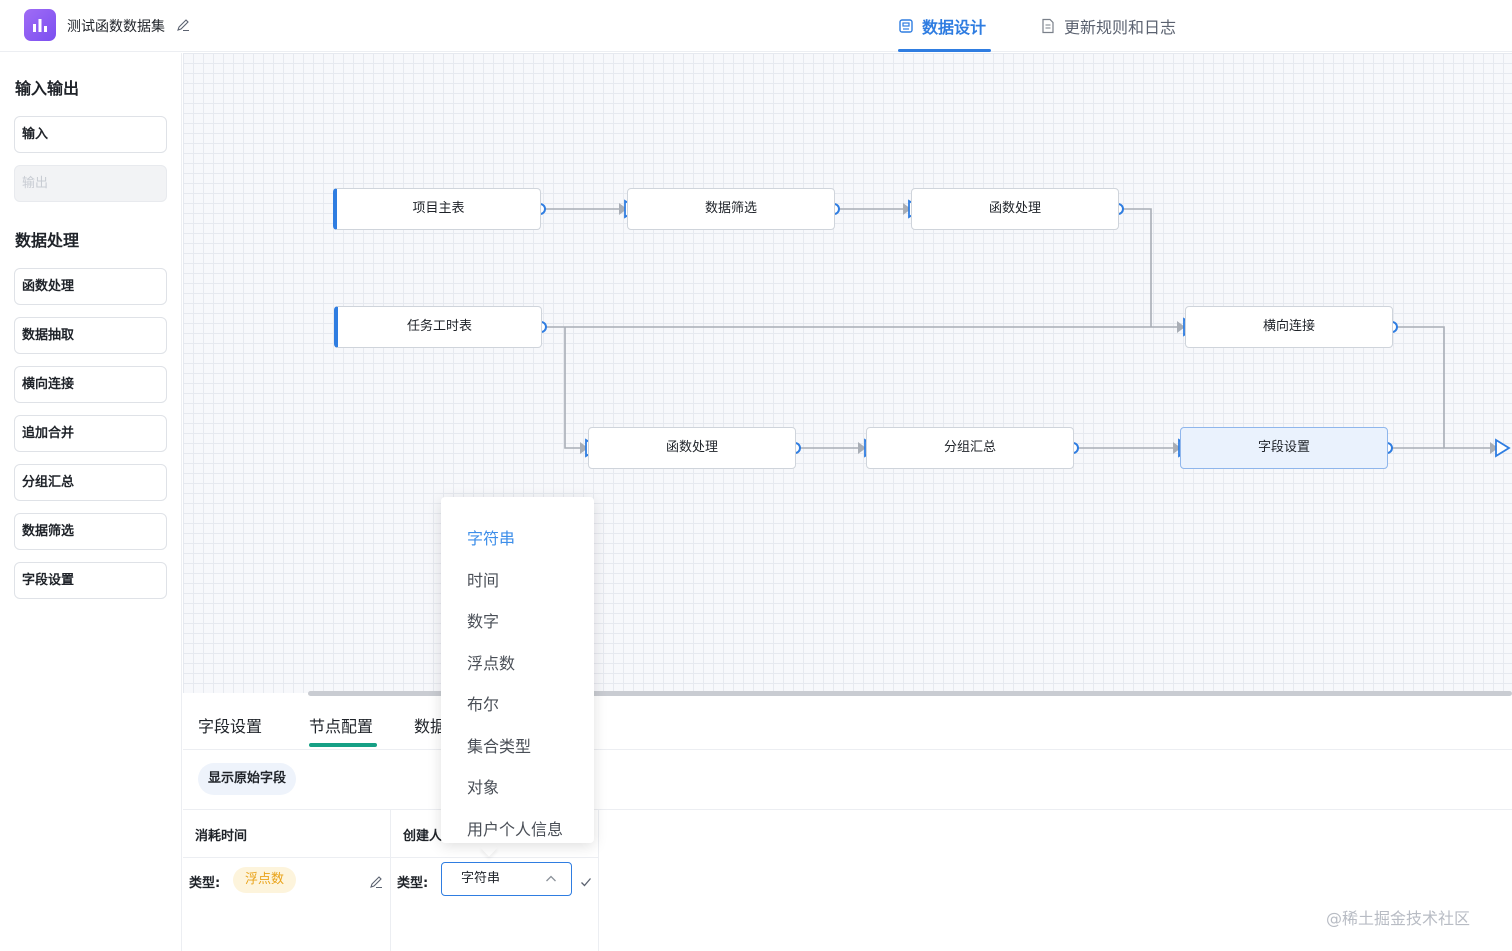 The image size is (1512, 951). Describe the element at coordinates (343, 745) in the screenshot. I see `active-bottom-tab-indicator` at that location.